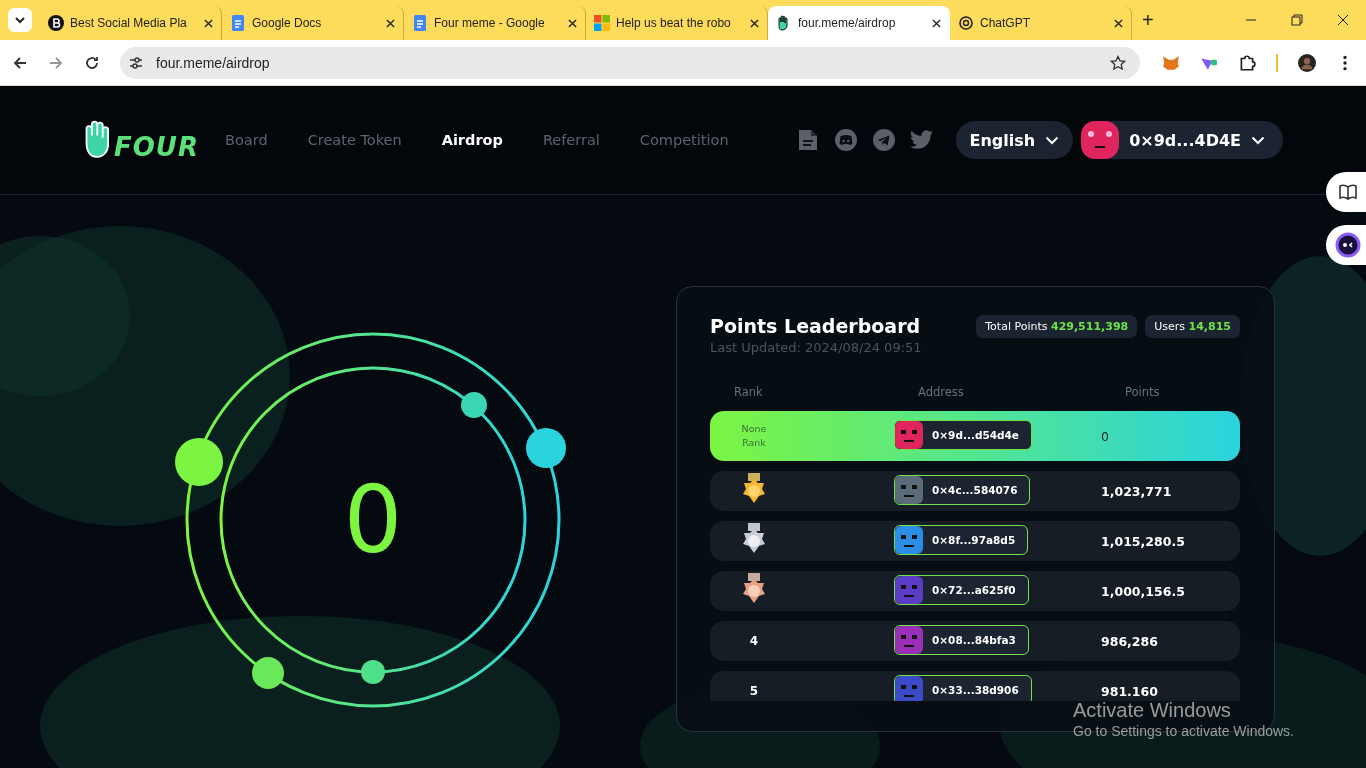 The width and height of the screenshot is (1366, 768). Describe the element at coordinates (630, 62) in the screenshot. I see `address-bar: four.meme/airdrop` at that location.